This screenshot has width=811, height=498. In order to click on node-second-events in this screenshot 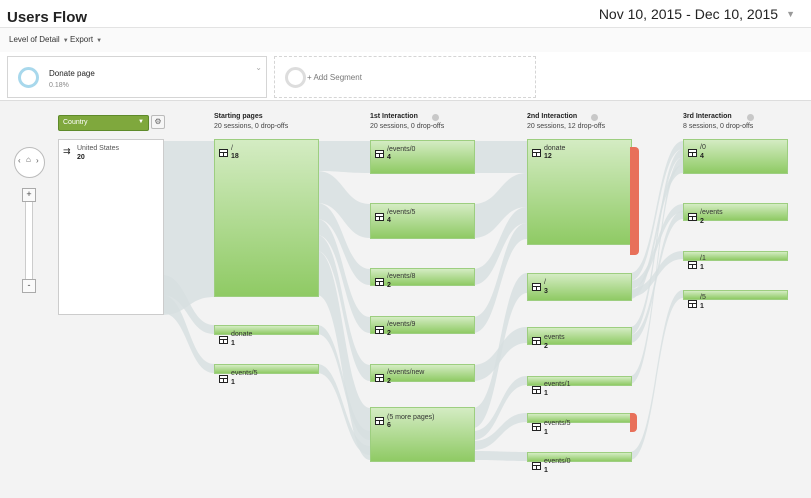, I will do `click(579, 336)`.